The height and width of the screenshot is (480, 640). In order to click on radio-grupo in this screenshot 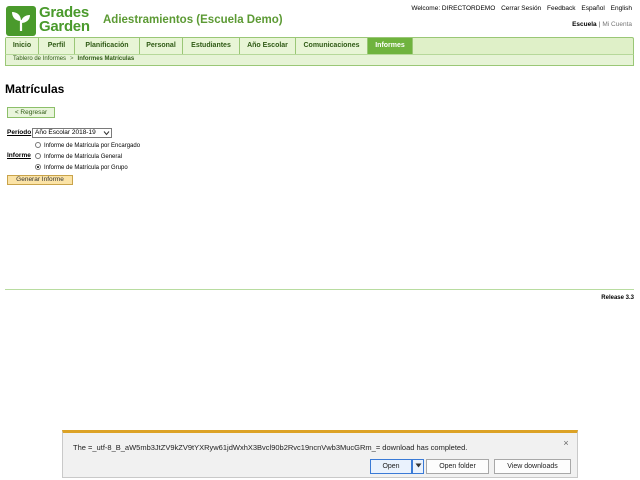, I will do `click(38, 167)`.